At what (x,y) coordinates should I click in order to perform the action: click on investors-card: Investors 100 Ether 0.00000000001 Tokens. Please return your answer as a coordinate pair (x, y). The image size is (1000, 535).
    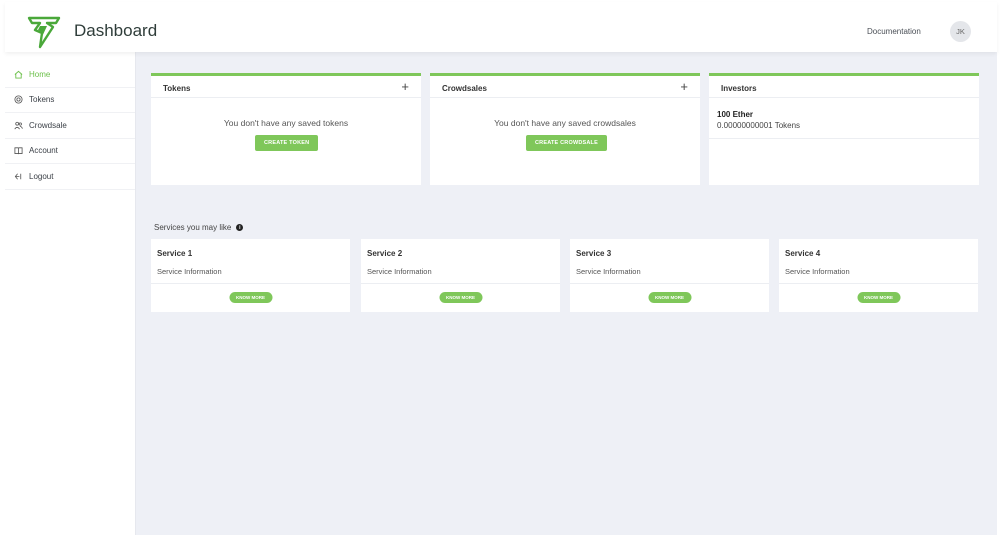
    Looking at the image, I should click on (844, 129).